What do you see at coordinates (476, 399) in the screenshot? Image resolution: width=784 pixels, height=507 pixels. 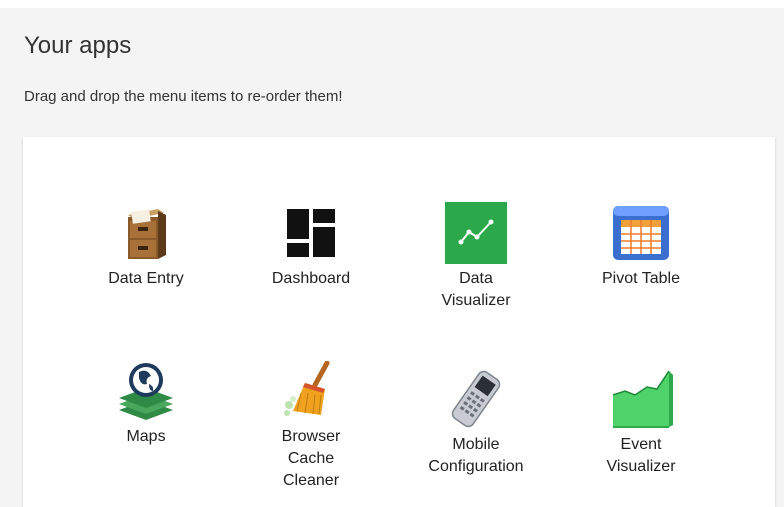 I see `mobile-phone-icon` at bounding box center [476, 399].